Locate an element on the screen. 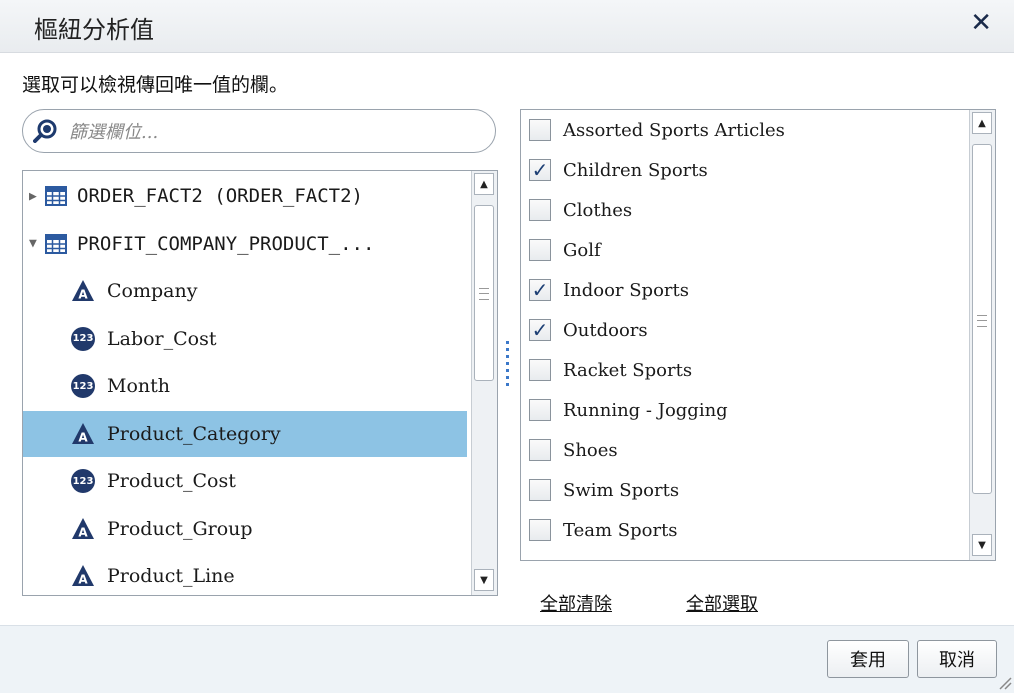 This screenshot has height=693, width=1014. value-label: Assorted Sports Articles is located at coordinates (674, 130).